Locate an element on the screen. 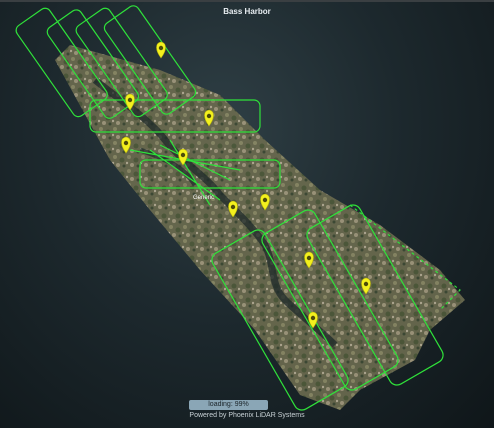 This screenshot has height=428, width=494. map-pin-icon is located at coordinates (161, 50).